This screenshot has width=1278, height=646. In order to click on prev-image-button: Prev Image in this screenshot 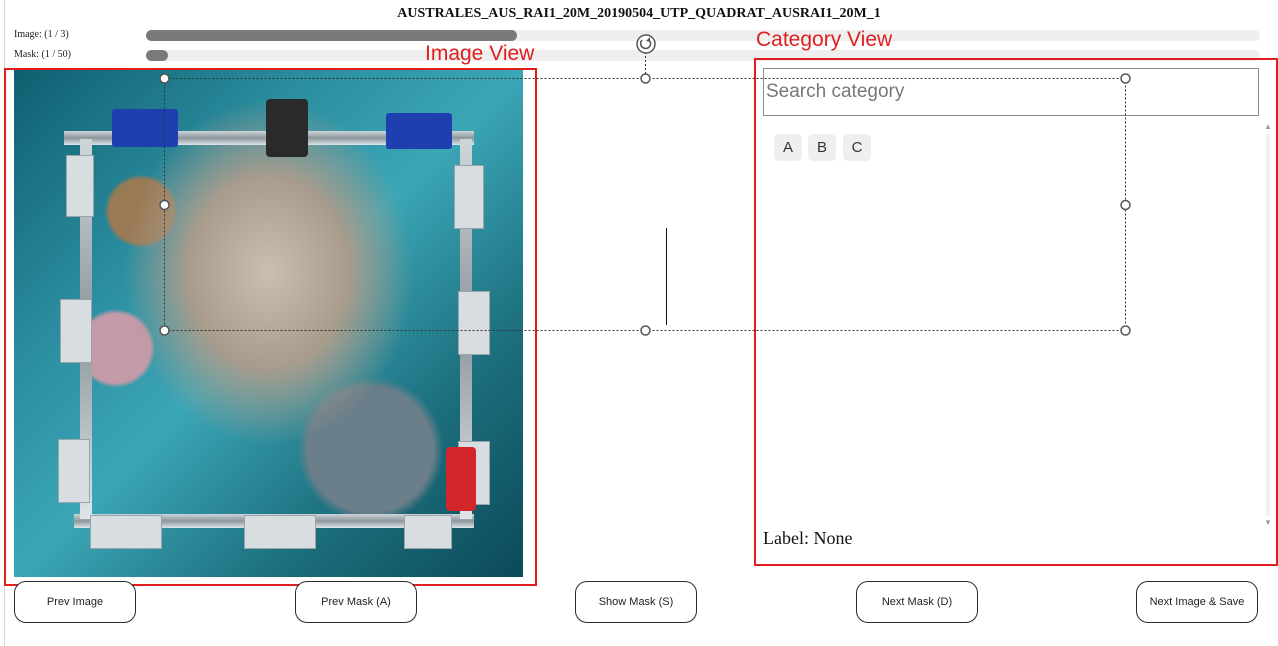, I will do `click(75, 602)`.